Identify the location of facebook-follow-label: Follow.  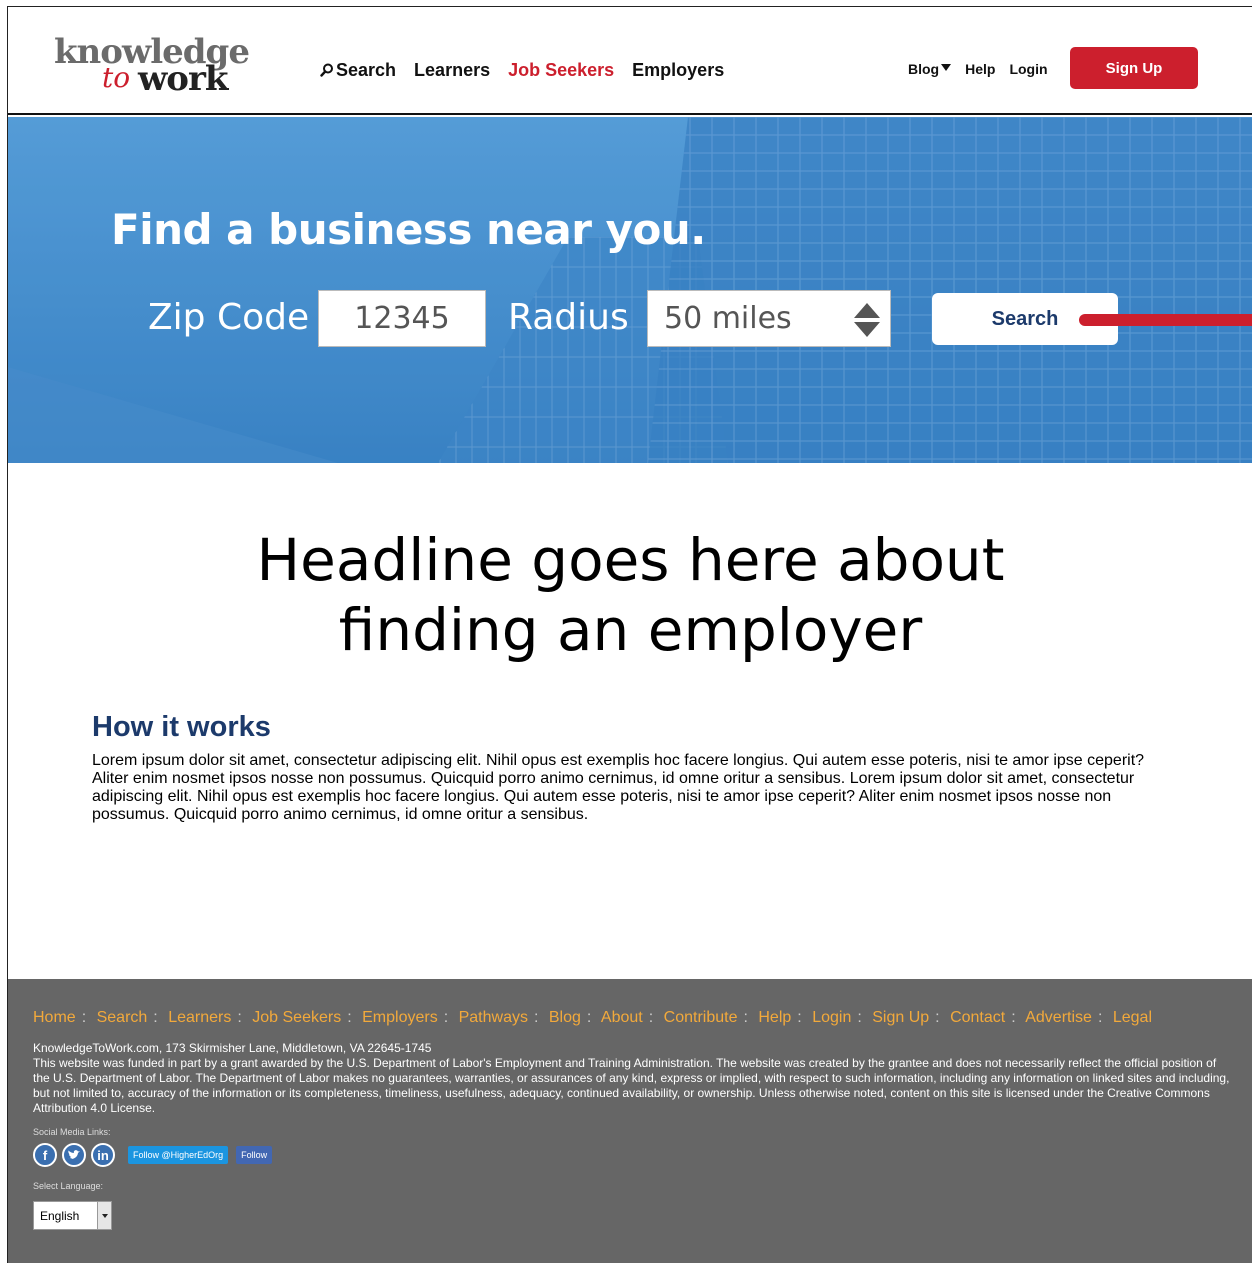
(254, 1155).